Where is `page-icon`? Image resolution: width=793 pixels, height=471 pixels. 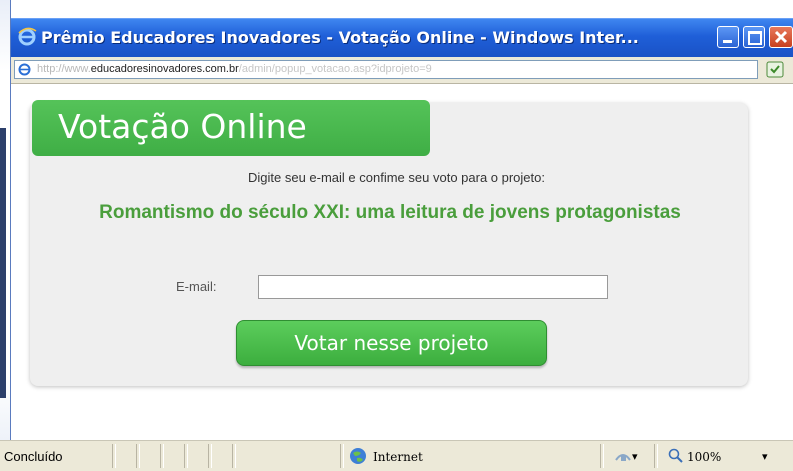 page-icon is located at coordinates (24, 69).